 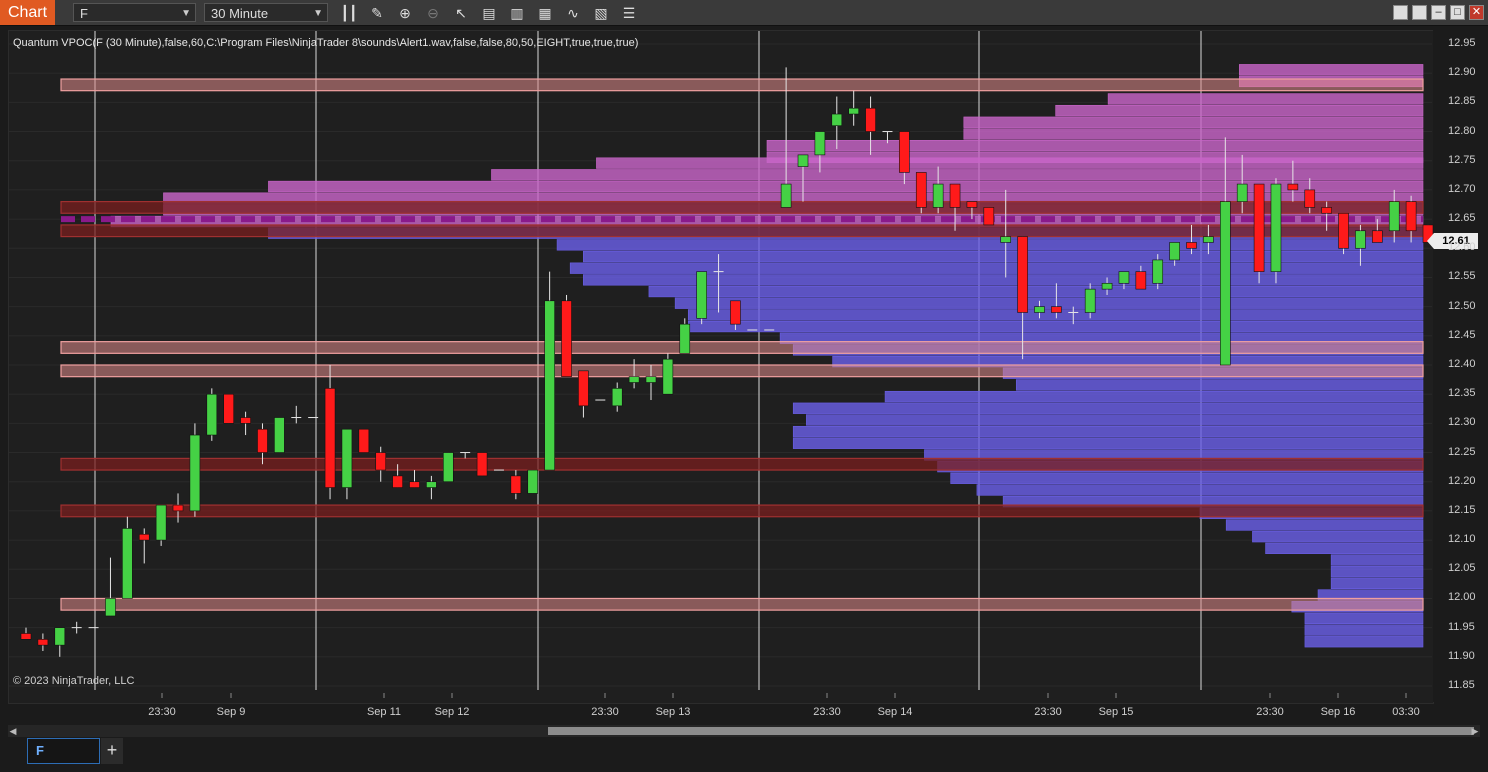 I want to click on price-tick-label: 12.05, so click(x=1462, y=568).